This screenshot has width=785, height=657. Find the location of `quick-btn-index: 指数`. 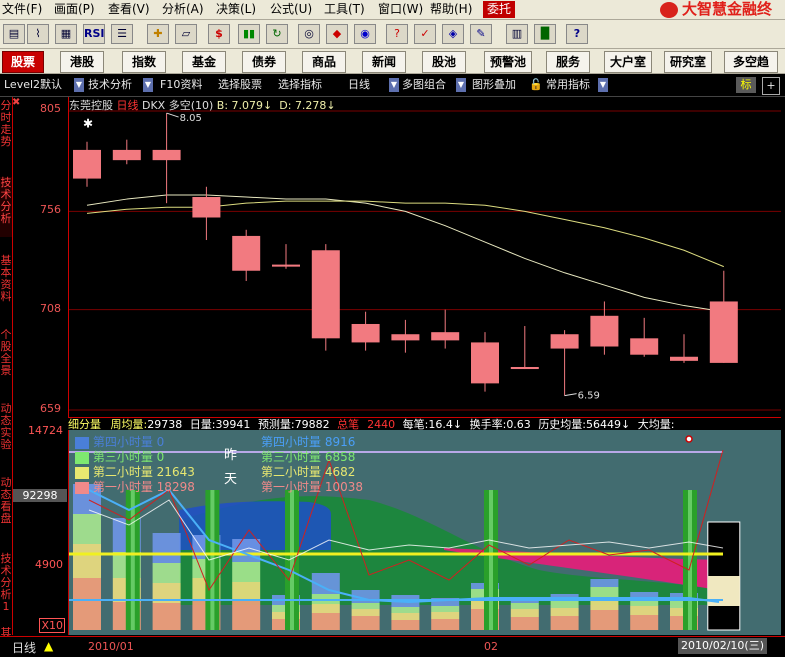

quick-btn-index: 指数 is located at coordinates (144, 62).